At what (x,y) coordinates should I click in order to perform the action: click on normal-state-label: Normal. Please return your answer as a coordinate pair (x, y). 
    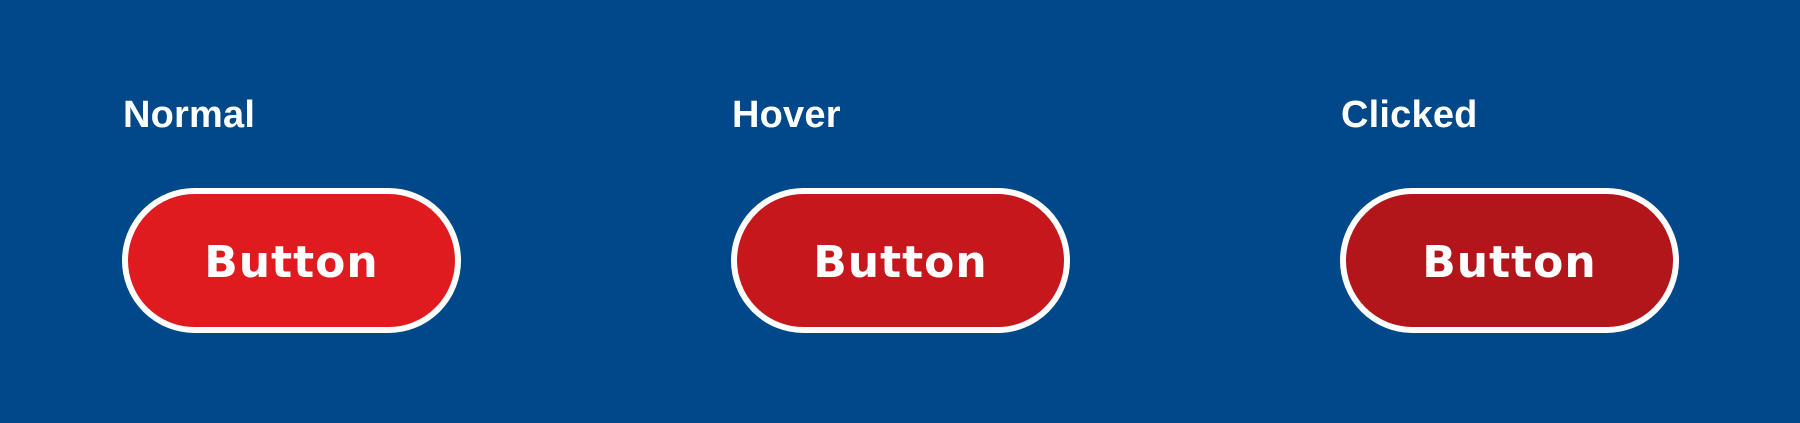
    Looking at the image, I should click on (189, 115).